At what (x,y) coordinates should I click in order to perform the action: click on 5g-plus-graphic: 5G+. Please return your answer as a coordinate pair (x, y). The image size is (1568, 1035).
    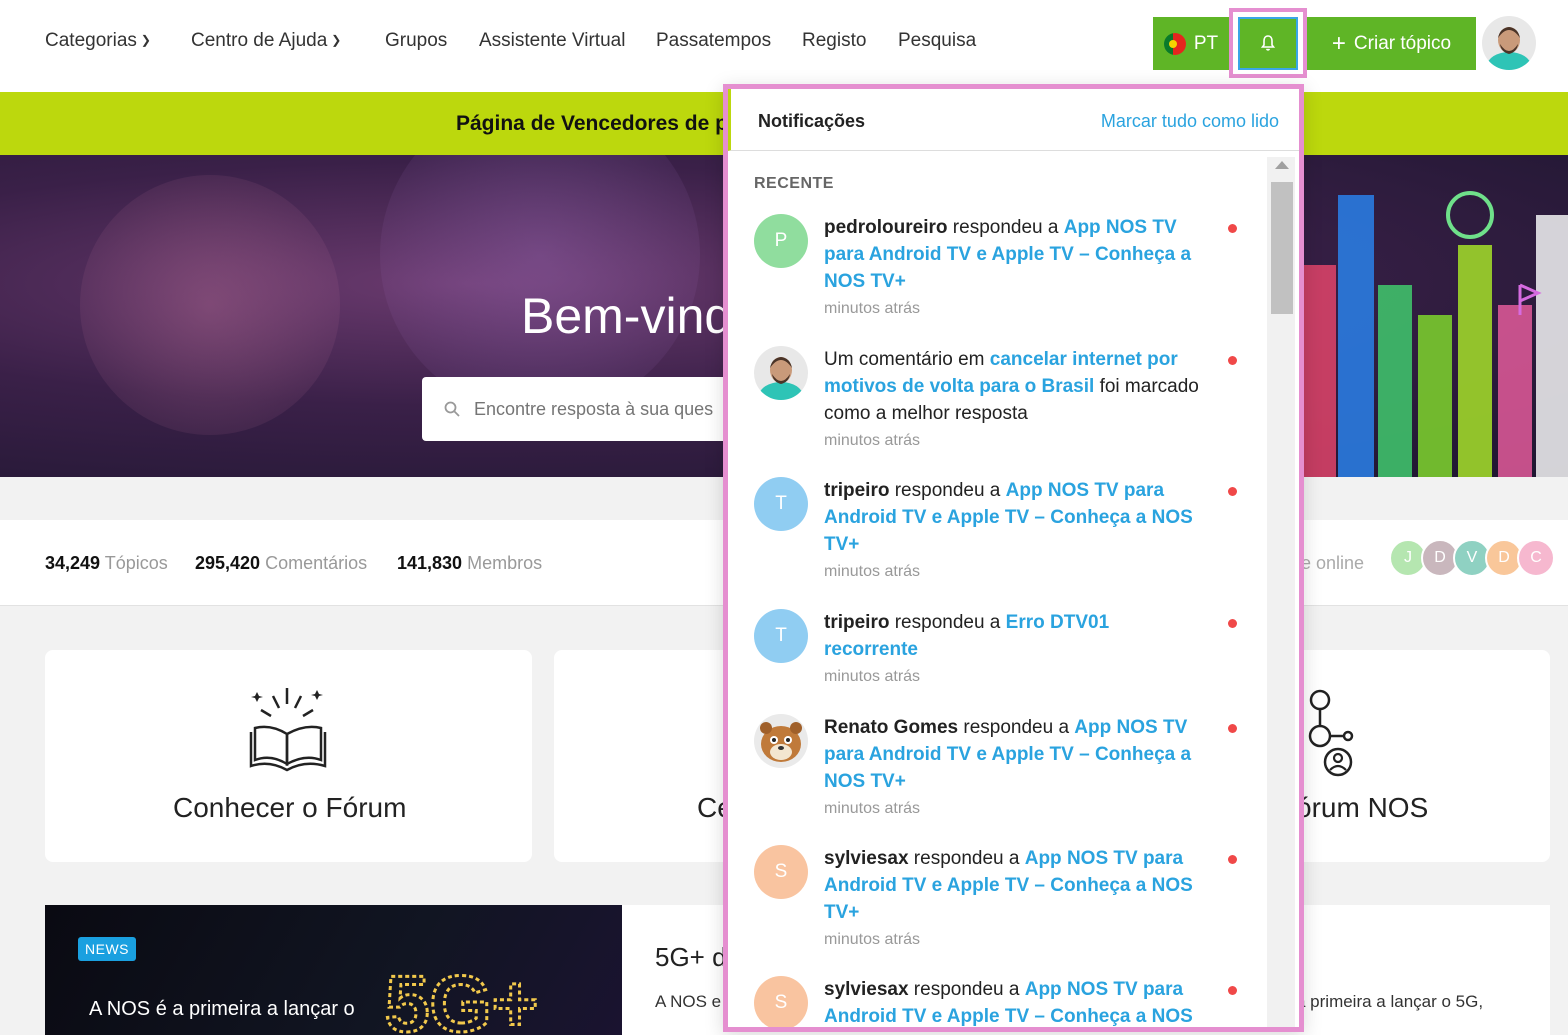
    Looking at the image, I should click on (462, 1000).